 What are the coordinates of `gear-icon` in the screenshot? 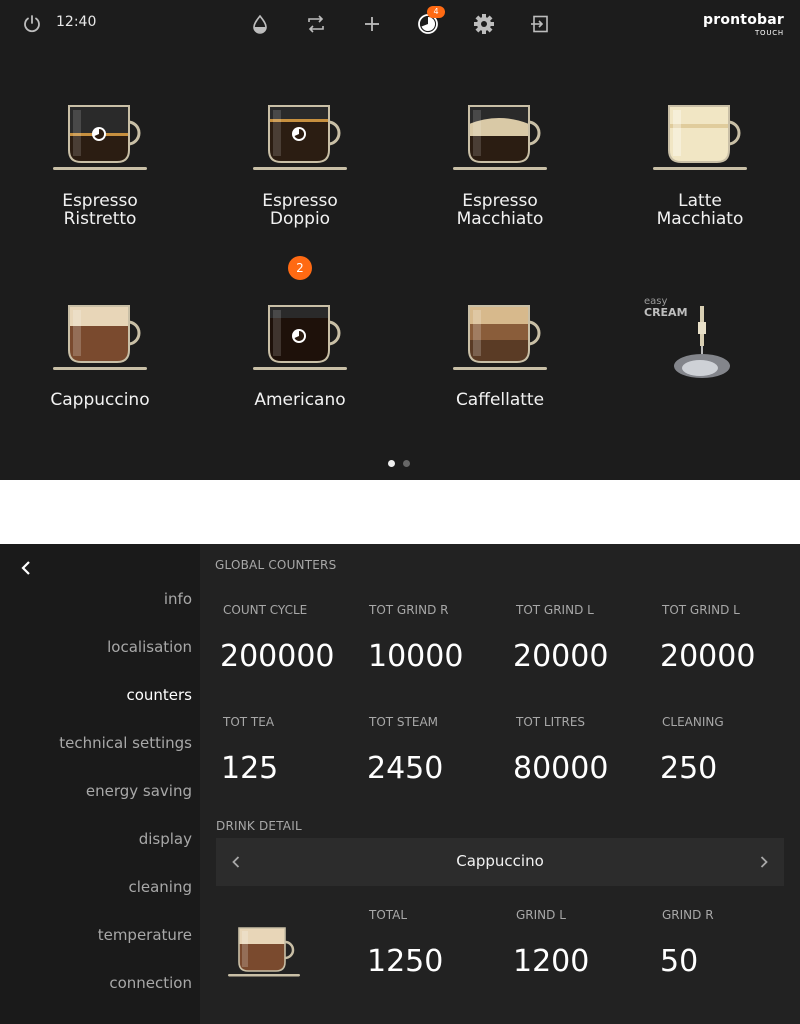 It's located at (484, 24).